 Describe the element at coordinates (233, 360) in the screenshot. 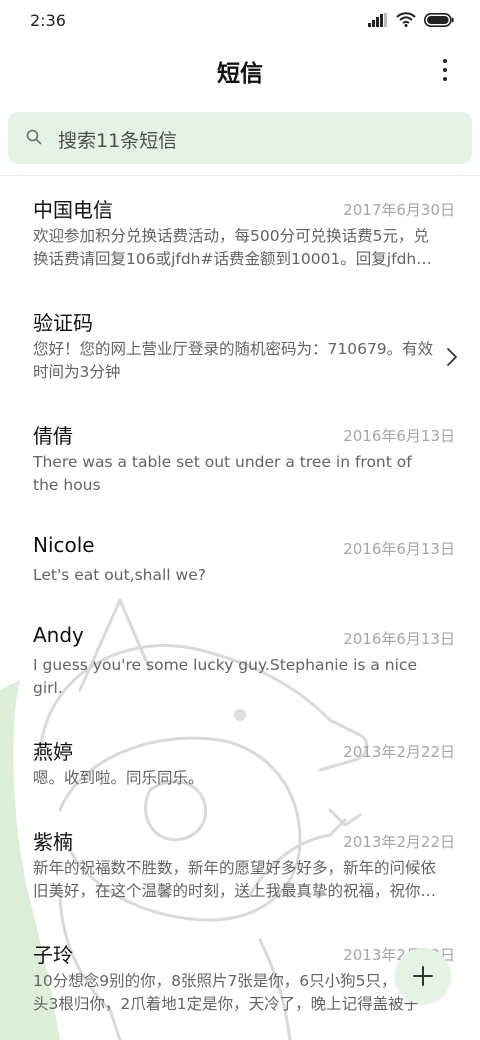

I see `message-preview: 您好！您的网上营业厅登录的随机密码为：710679。有效时间为3分钟` at that location.